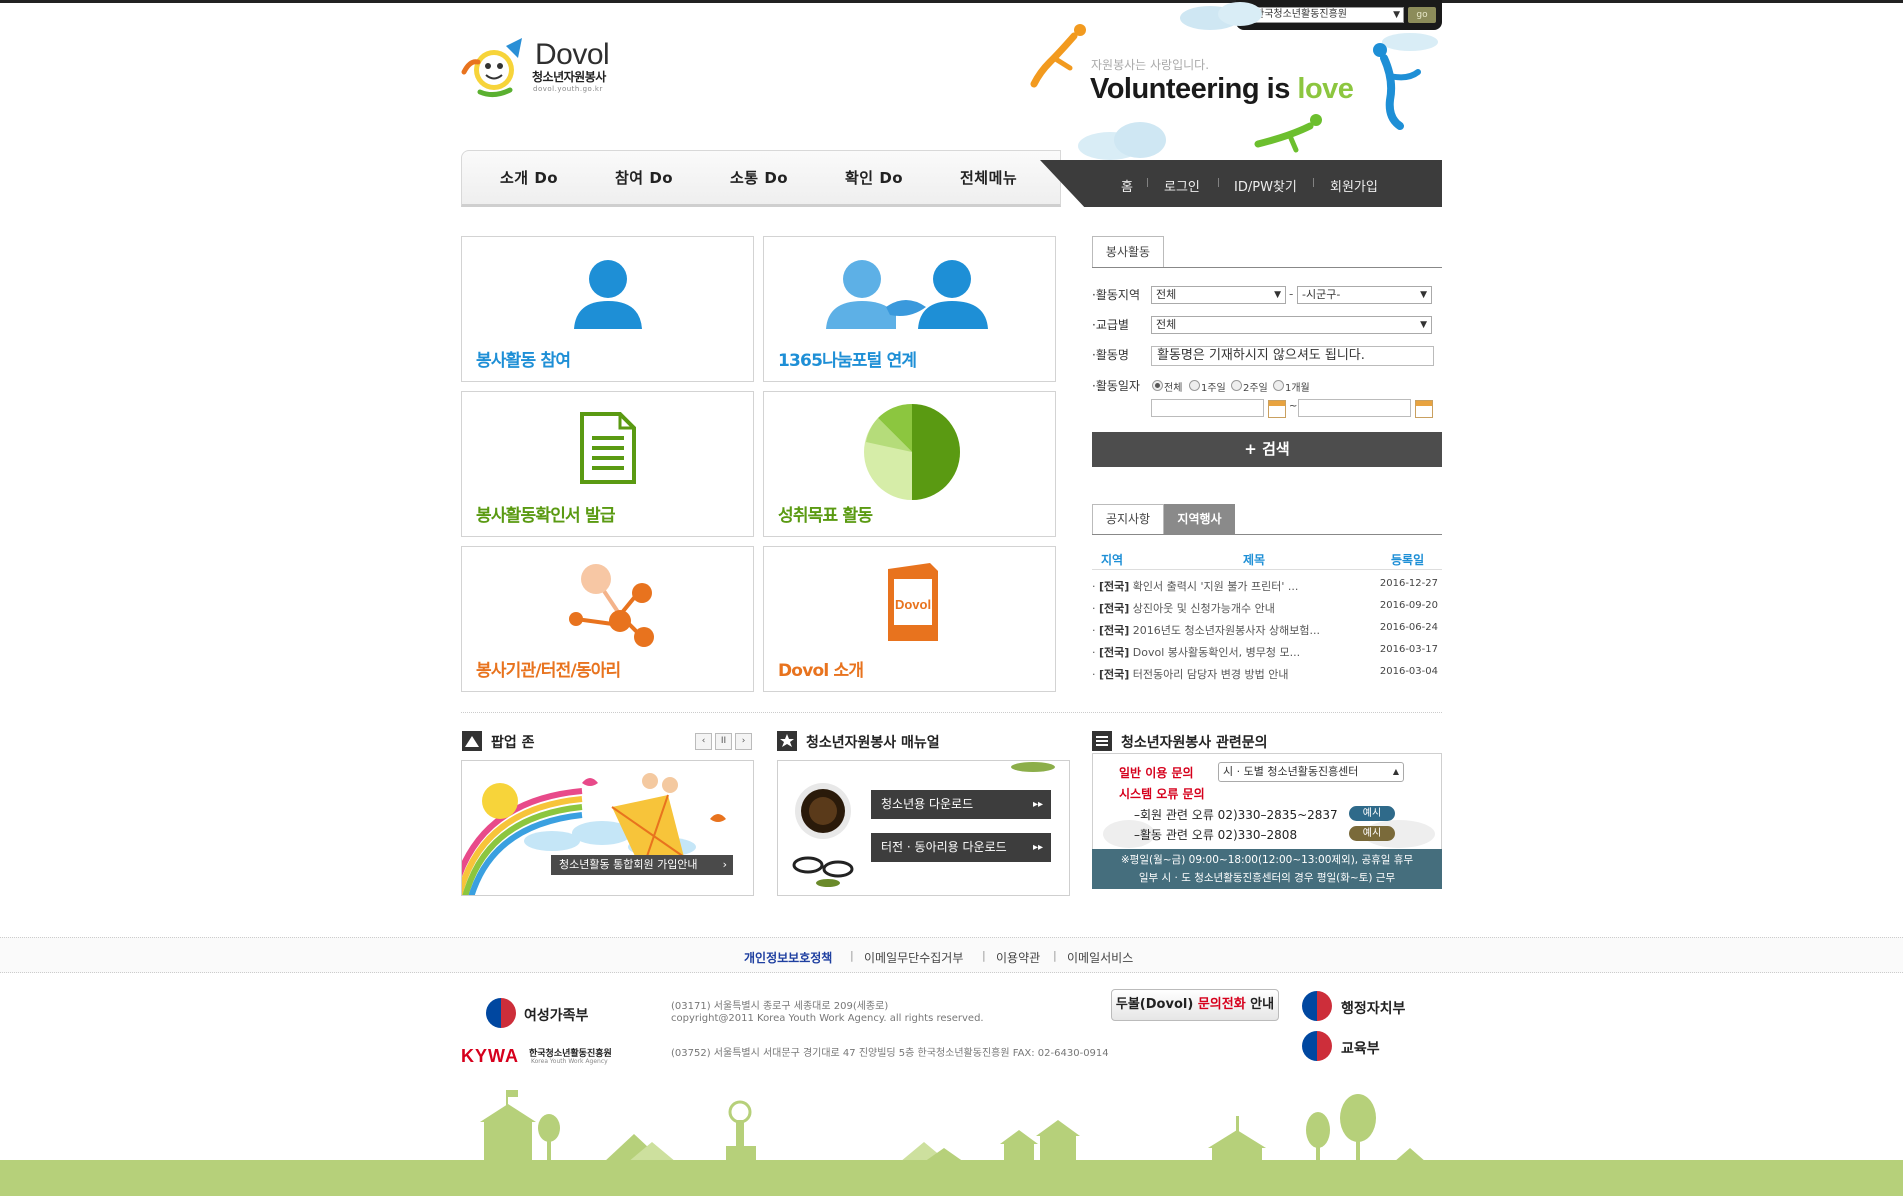 Image resolution: width=1903 pixels, height=1196 pixels. Describe the element at coordinates (1236, 385) in the screenshot. I see `radio-2week` at that location.